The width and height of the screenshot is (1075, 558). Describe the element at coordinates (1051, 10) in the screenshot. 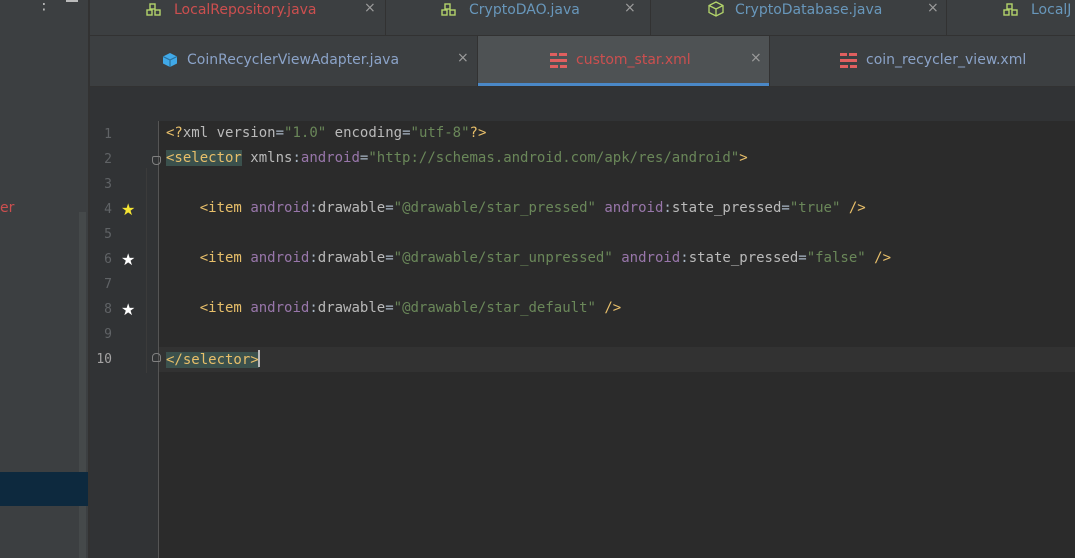

I see `tab-label: LocalJ` at that location.